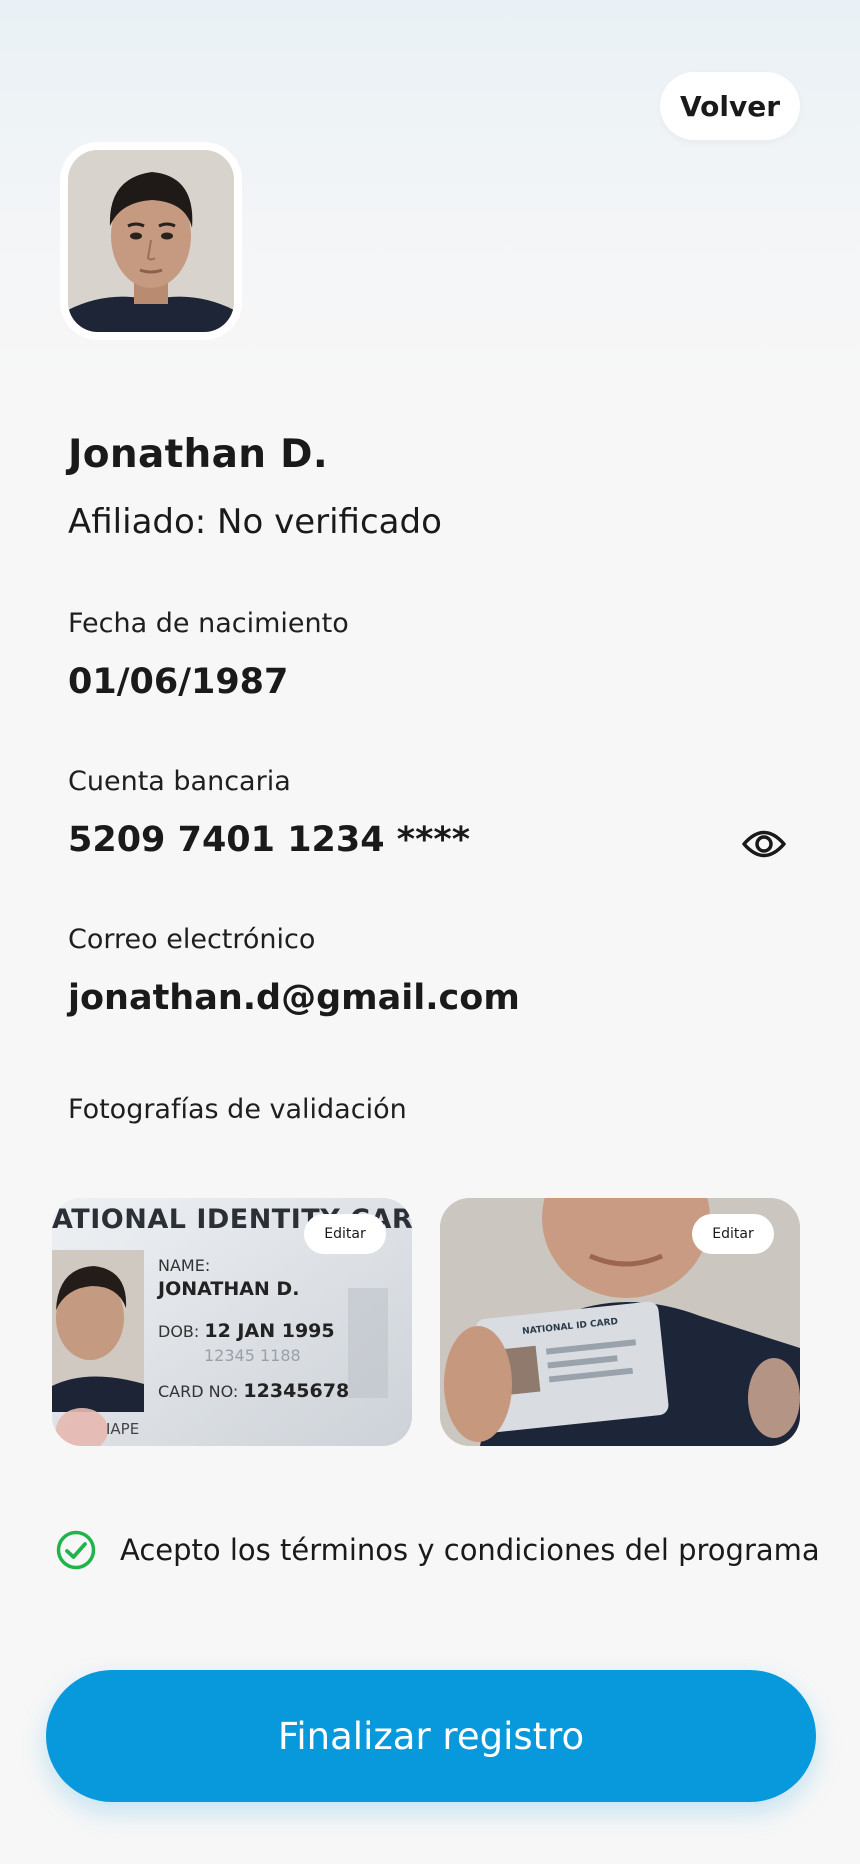 Image resolution: width=860 pixels, height=1864 pixels. What do you see at coordinates (252, 1355) in the screenshot?
I see `id-card-number-faded: 12345 1188` at bounding box center [252, 1355].